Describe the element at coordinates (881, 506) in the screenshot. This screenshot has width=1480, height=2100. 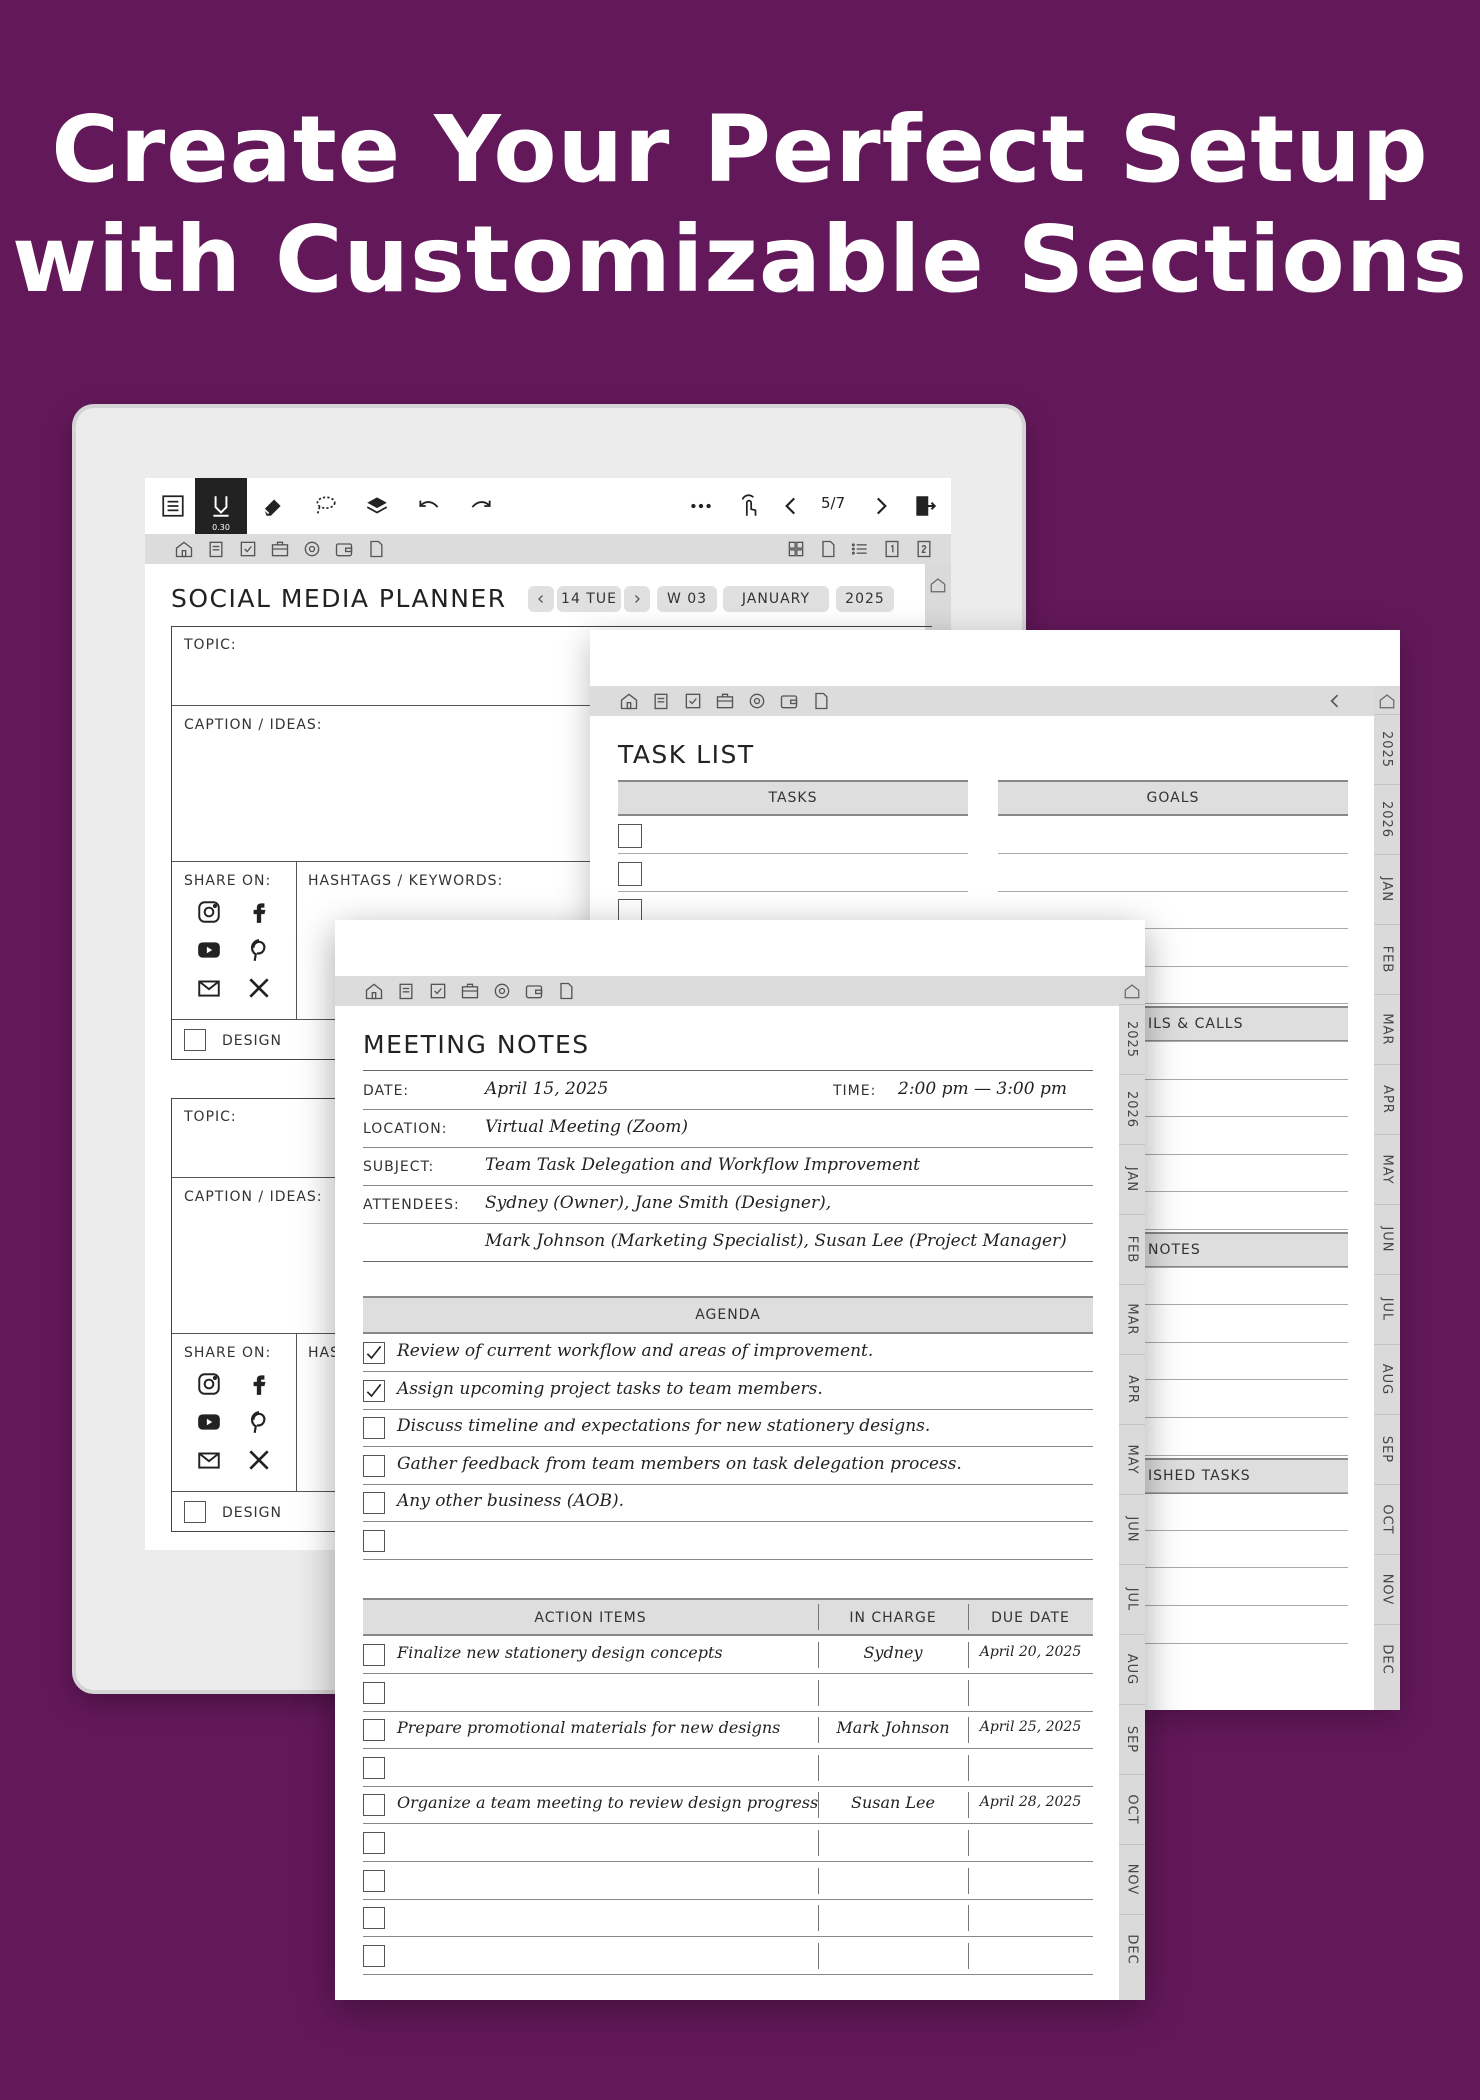
I see `next-page-icon` at that location.